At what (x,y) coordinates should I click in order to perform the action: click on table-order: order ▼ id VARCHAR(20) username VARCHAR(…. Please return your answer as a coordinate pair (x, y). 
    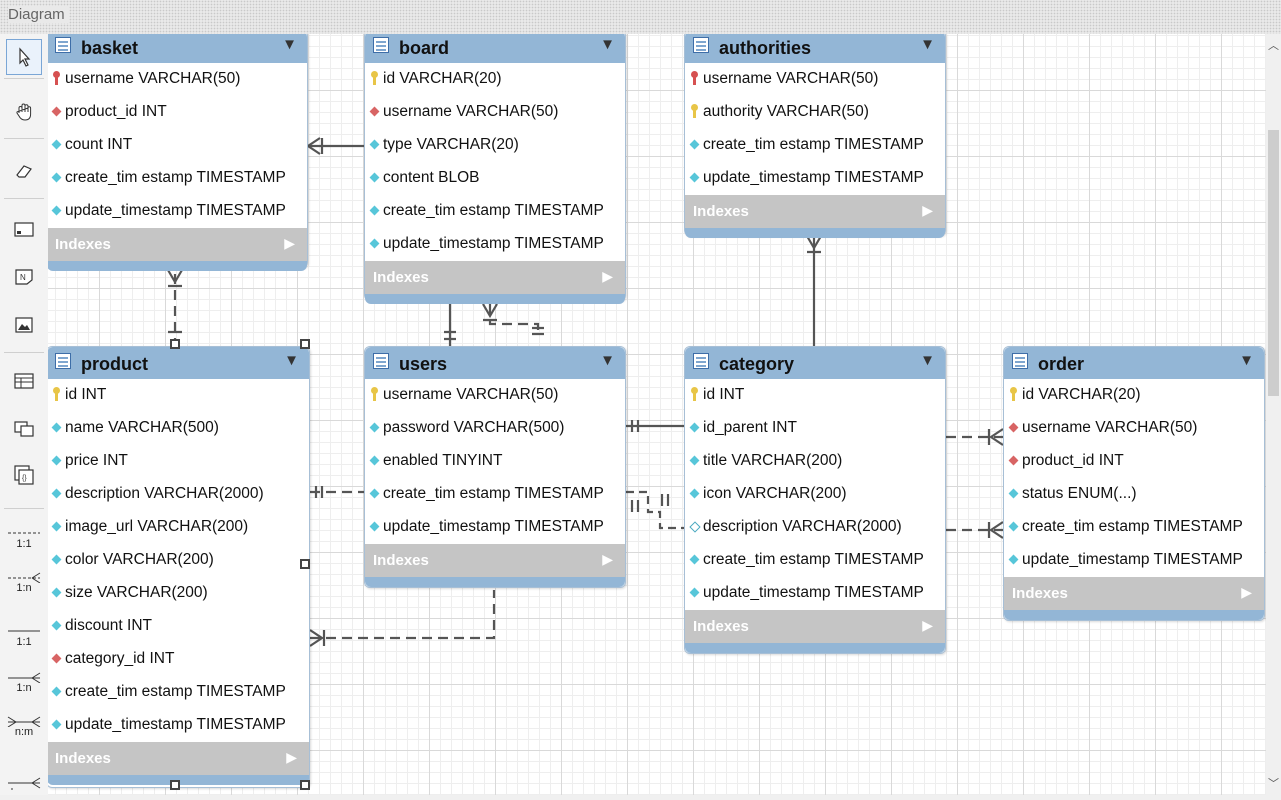
    Looking at the image, I should click on (1134, 483).